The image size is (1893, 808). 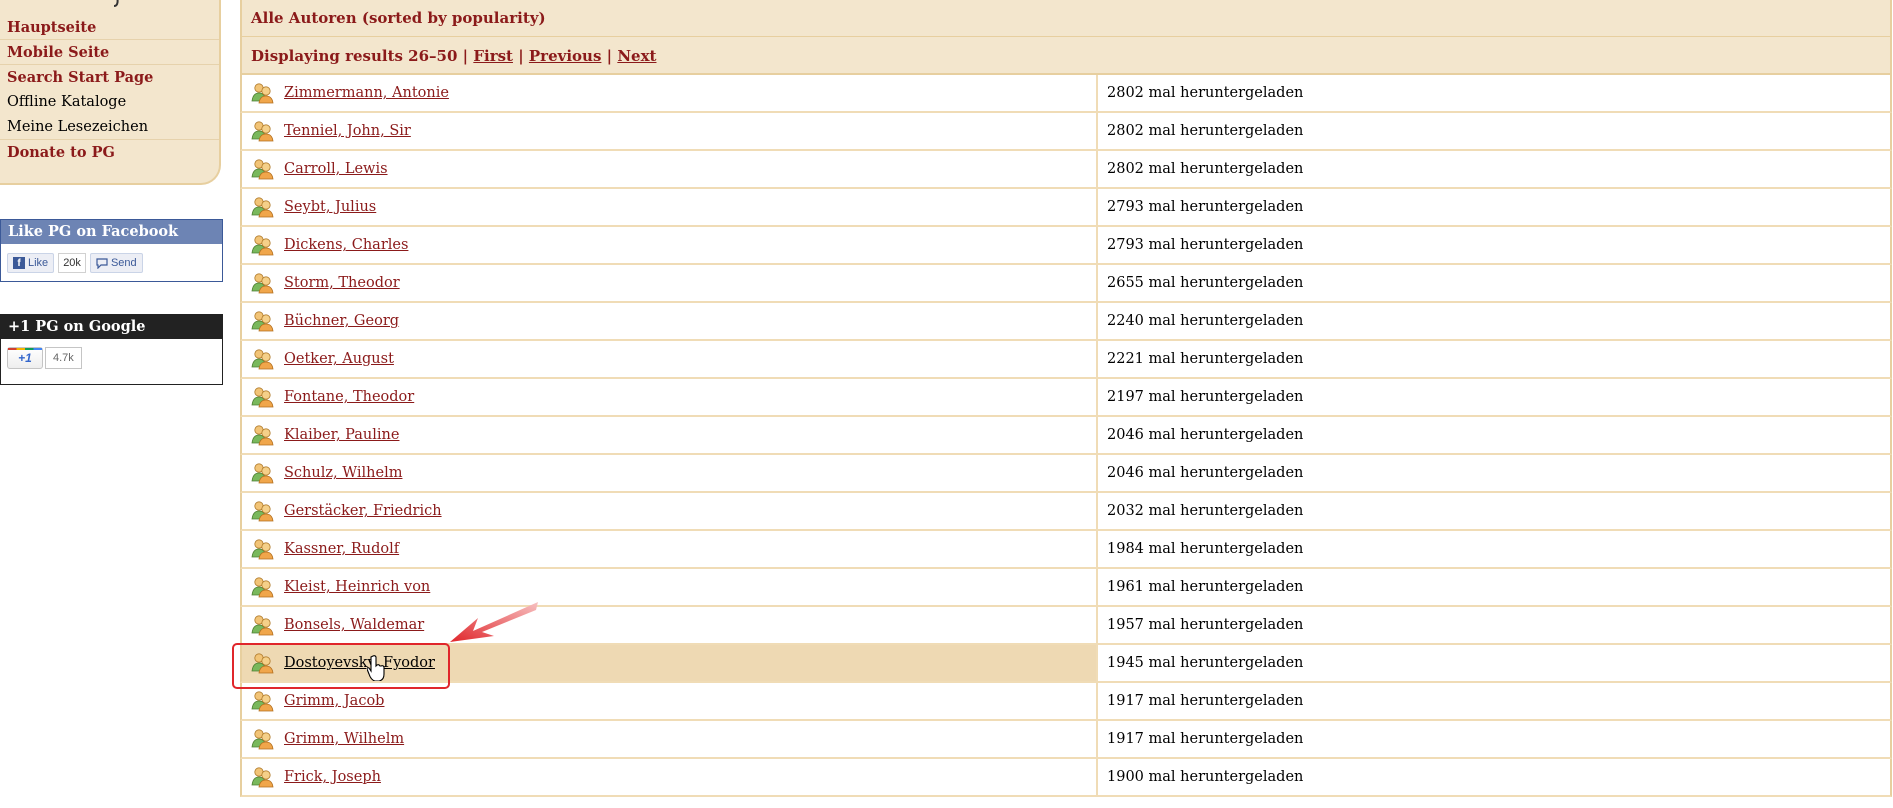 I want to click on table-row: Kassner, Rudolf 1984 mal heruntergeladen, so click(x=1066, y=550).